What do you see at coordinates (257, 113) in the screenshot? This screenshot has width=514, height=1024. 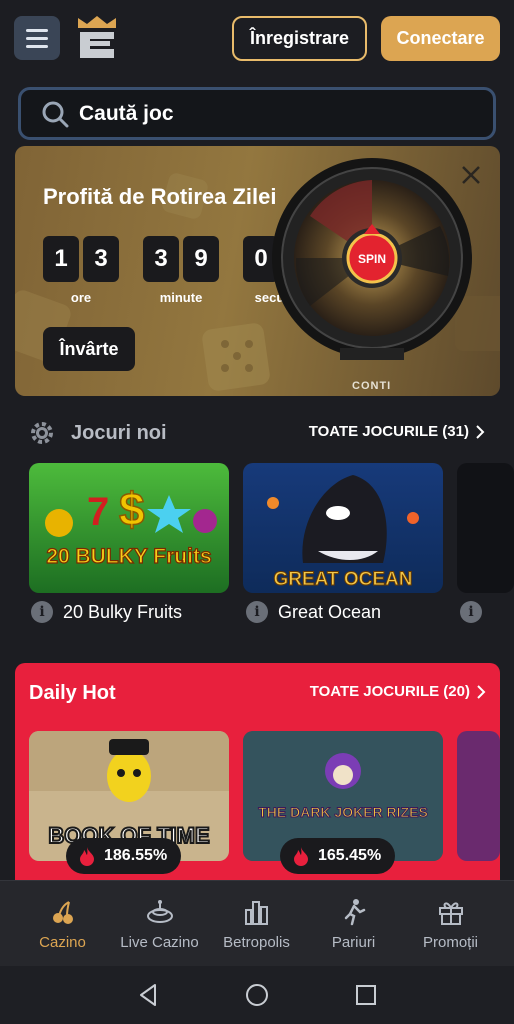 I see `search-input: Caută joc` at bounding box center [257, 113].